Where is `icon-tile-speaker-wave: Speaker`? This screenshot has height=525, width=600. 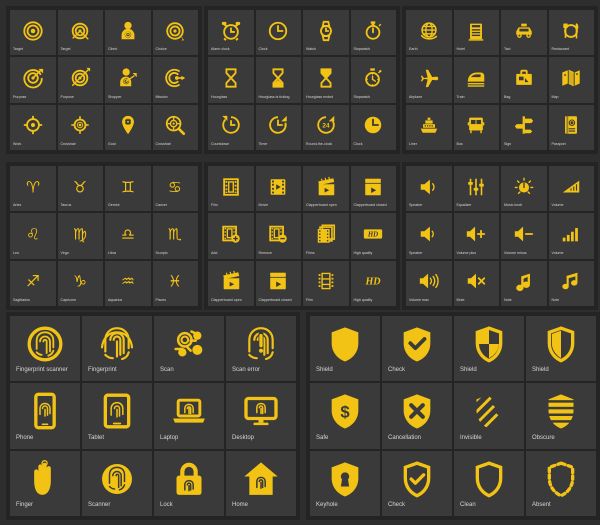 icon-tile-speaker-wave: Speaker is located at coordinates (429, 236).